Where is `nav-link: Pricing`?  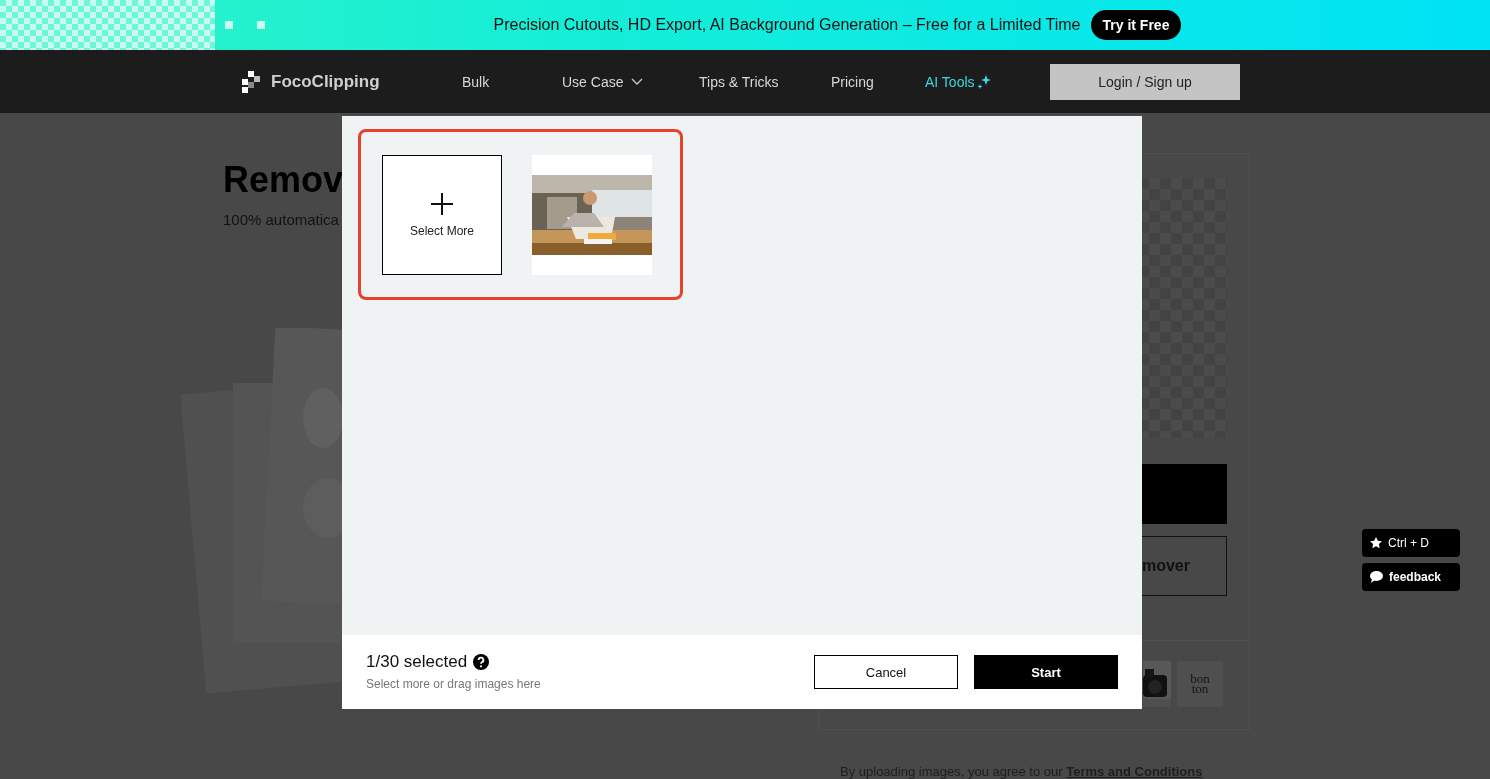
nav-link: Pricing is located at coordinates (878, 81).